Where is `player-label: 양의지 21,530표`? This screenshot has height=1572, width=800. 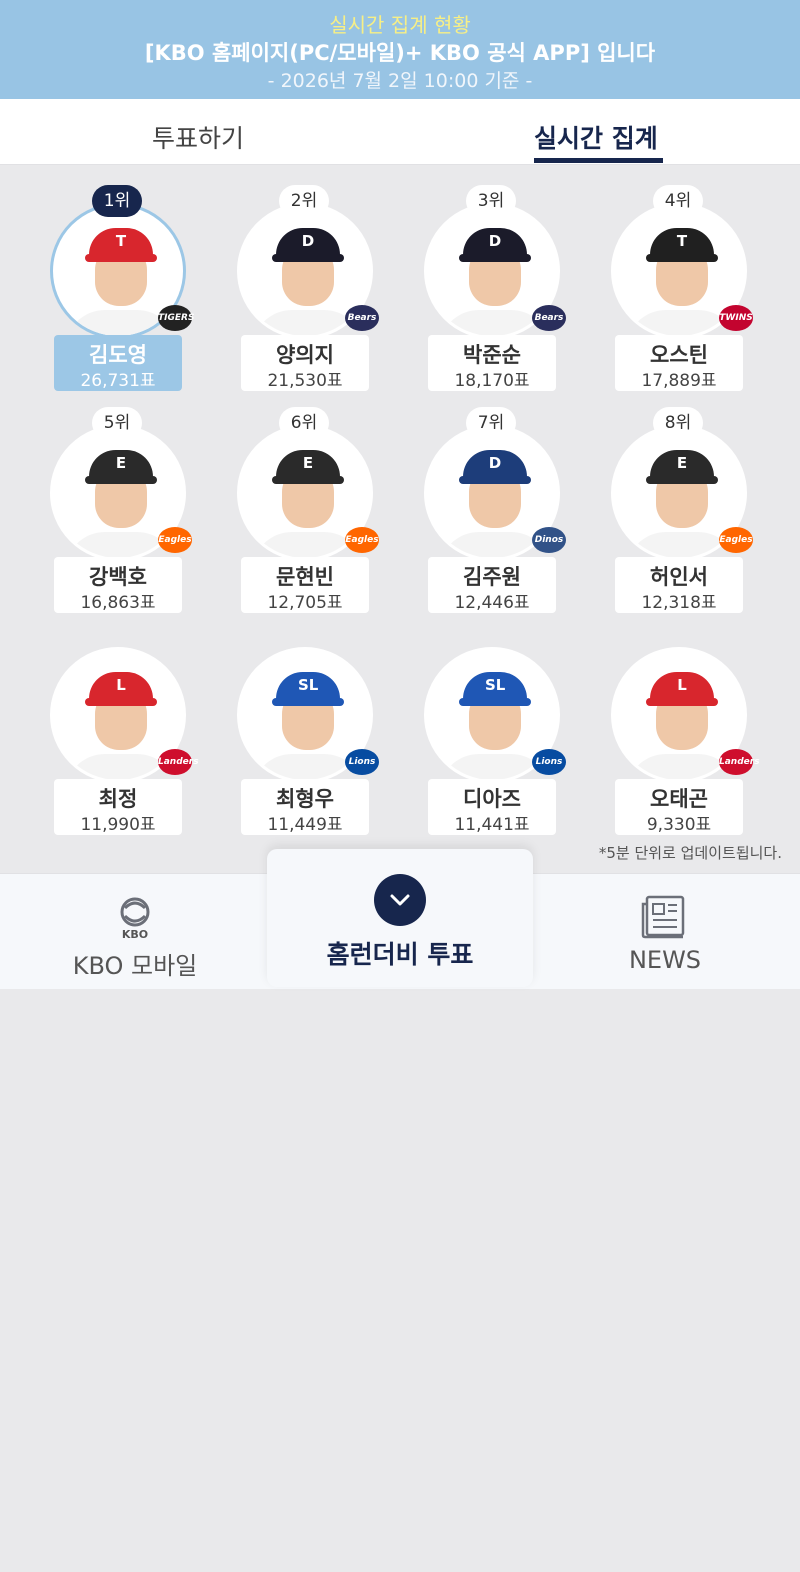 player-label: 양의지 21,530표 is located at coordinates (305, 363).